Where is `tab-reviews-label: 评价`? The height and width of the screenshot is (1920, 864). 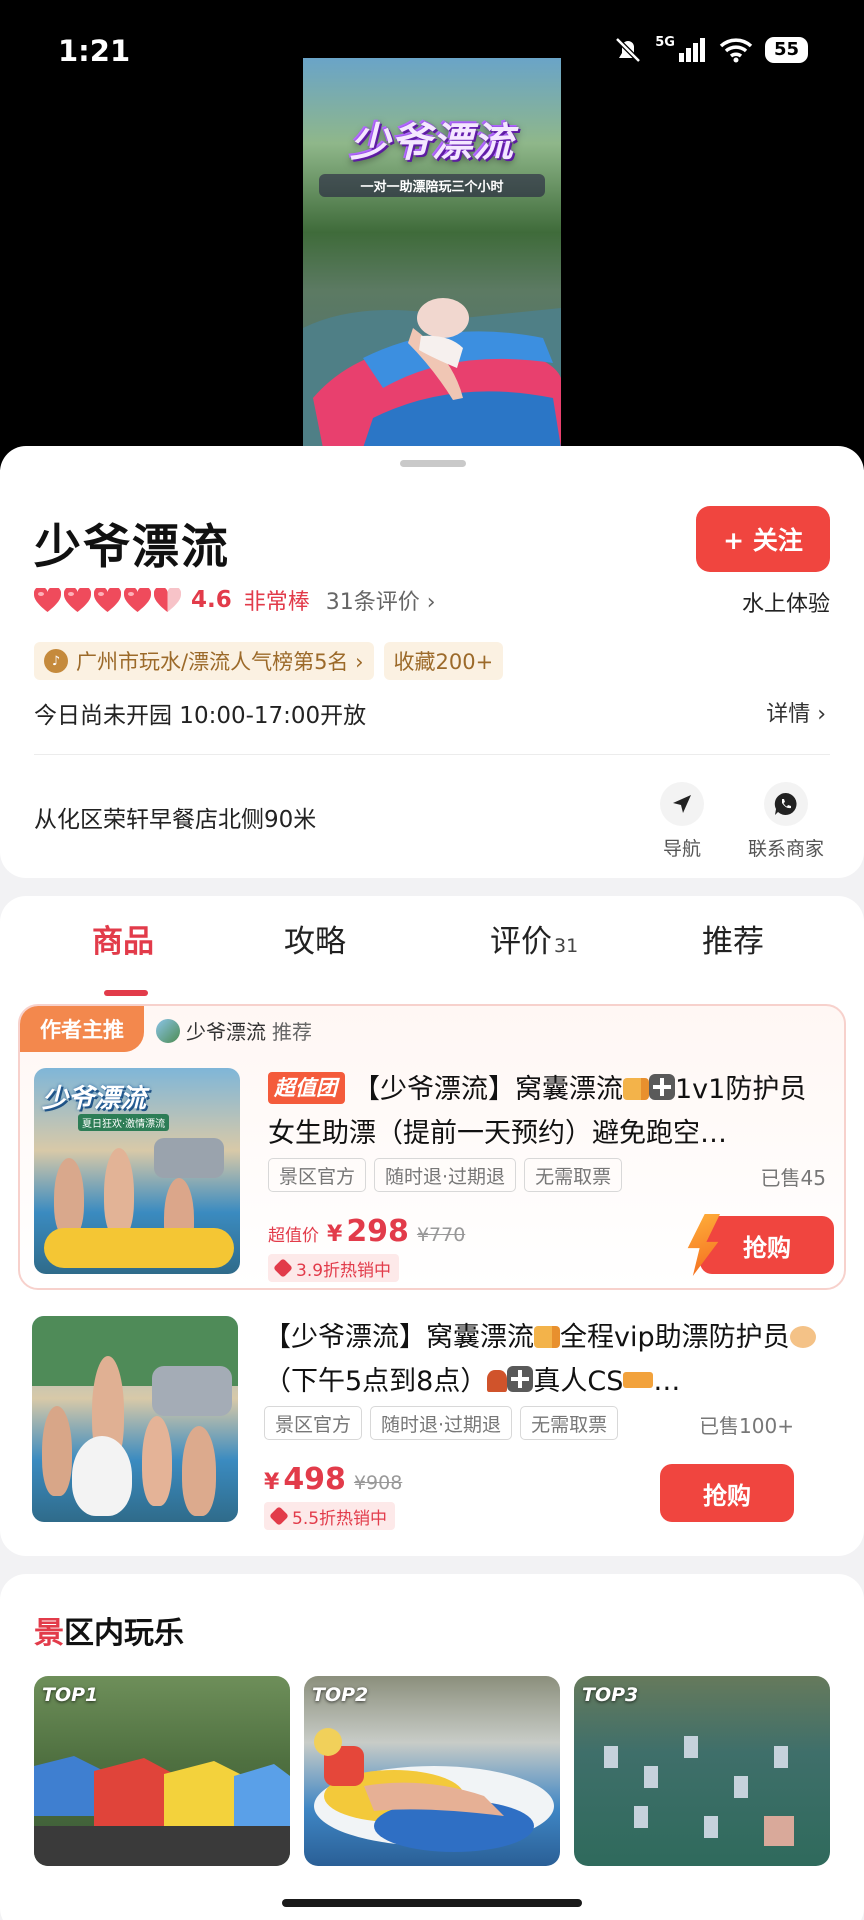 tab-reviews-label: 评价 is located at coordinates (521, 942).